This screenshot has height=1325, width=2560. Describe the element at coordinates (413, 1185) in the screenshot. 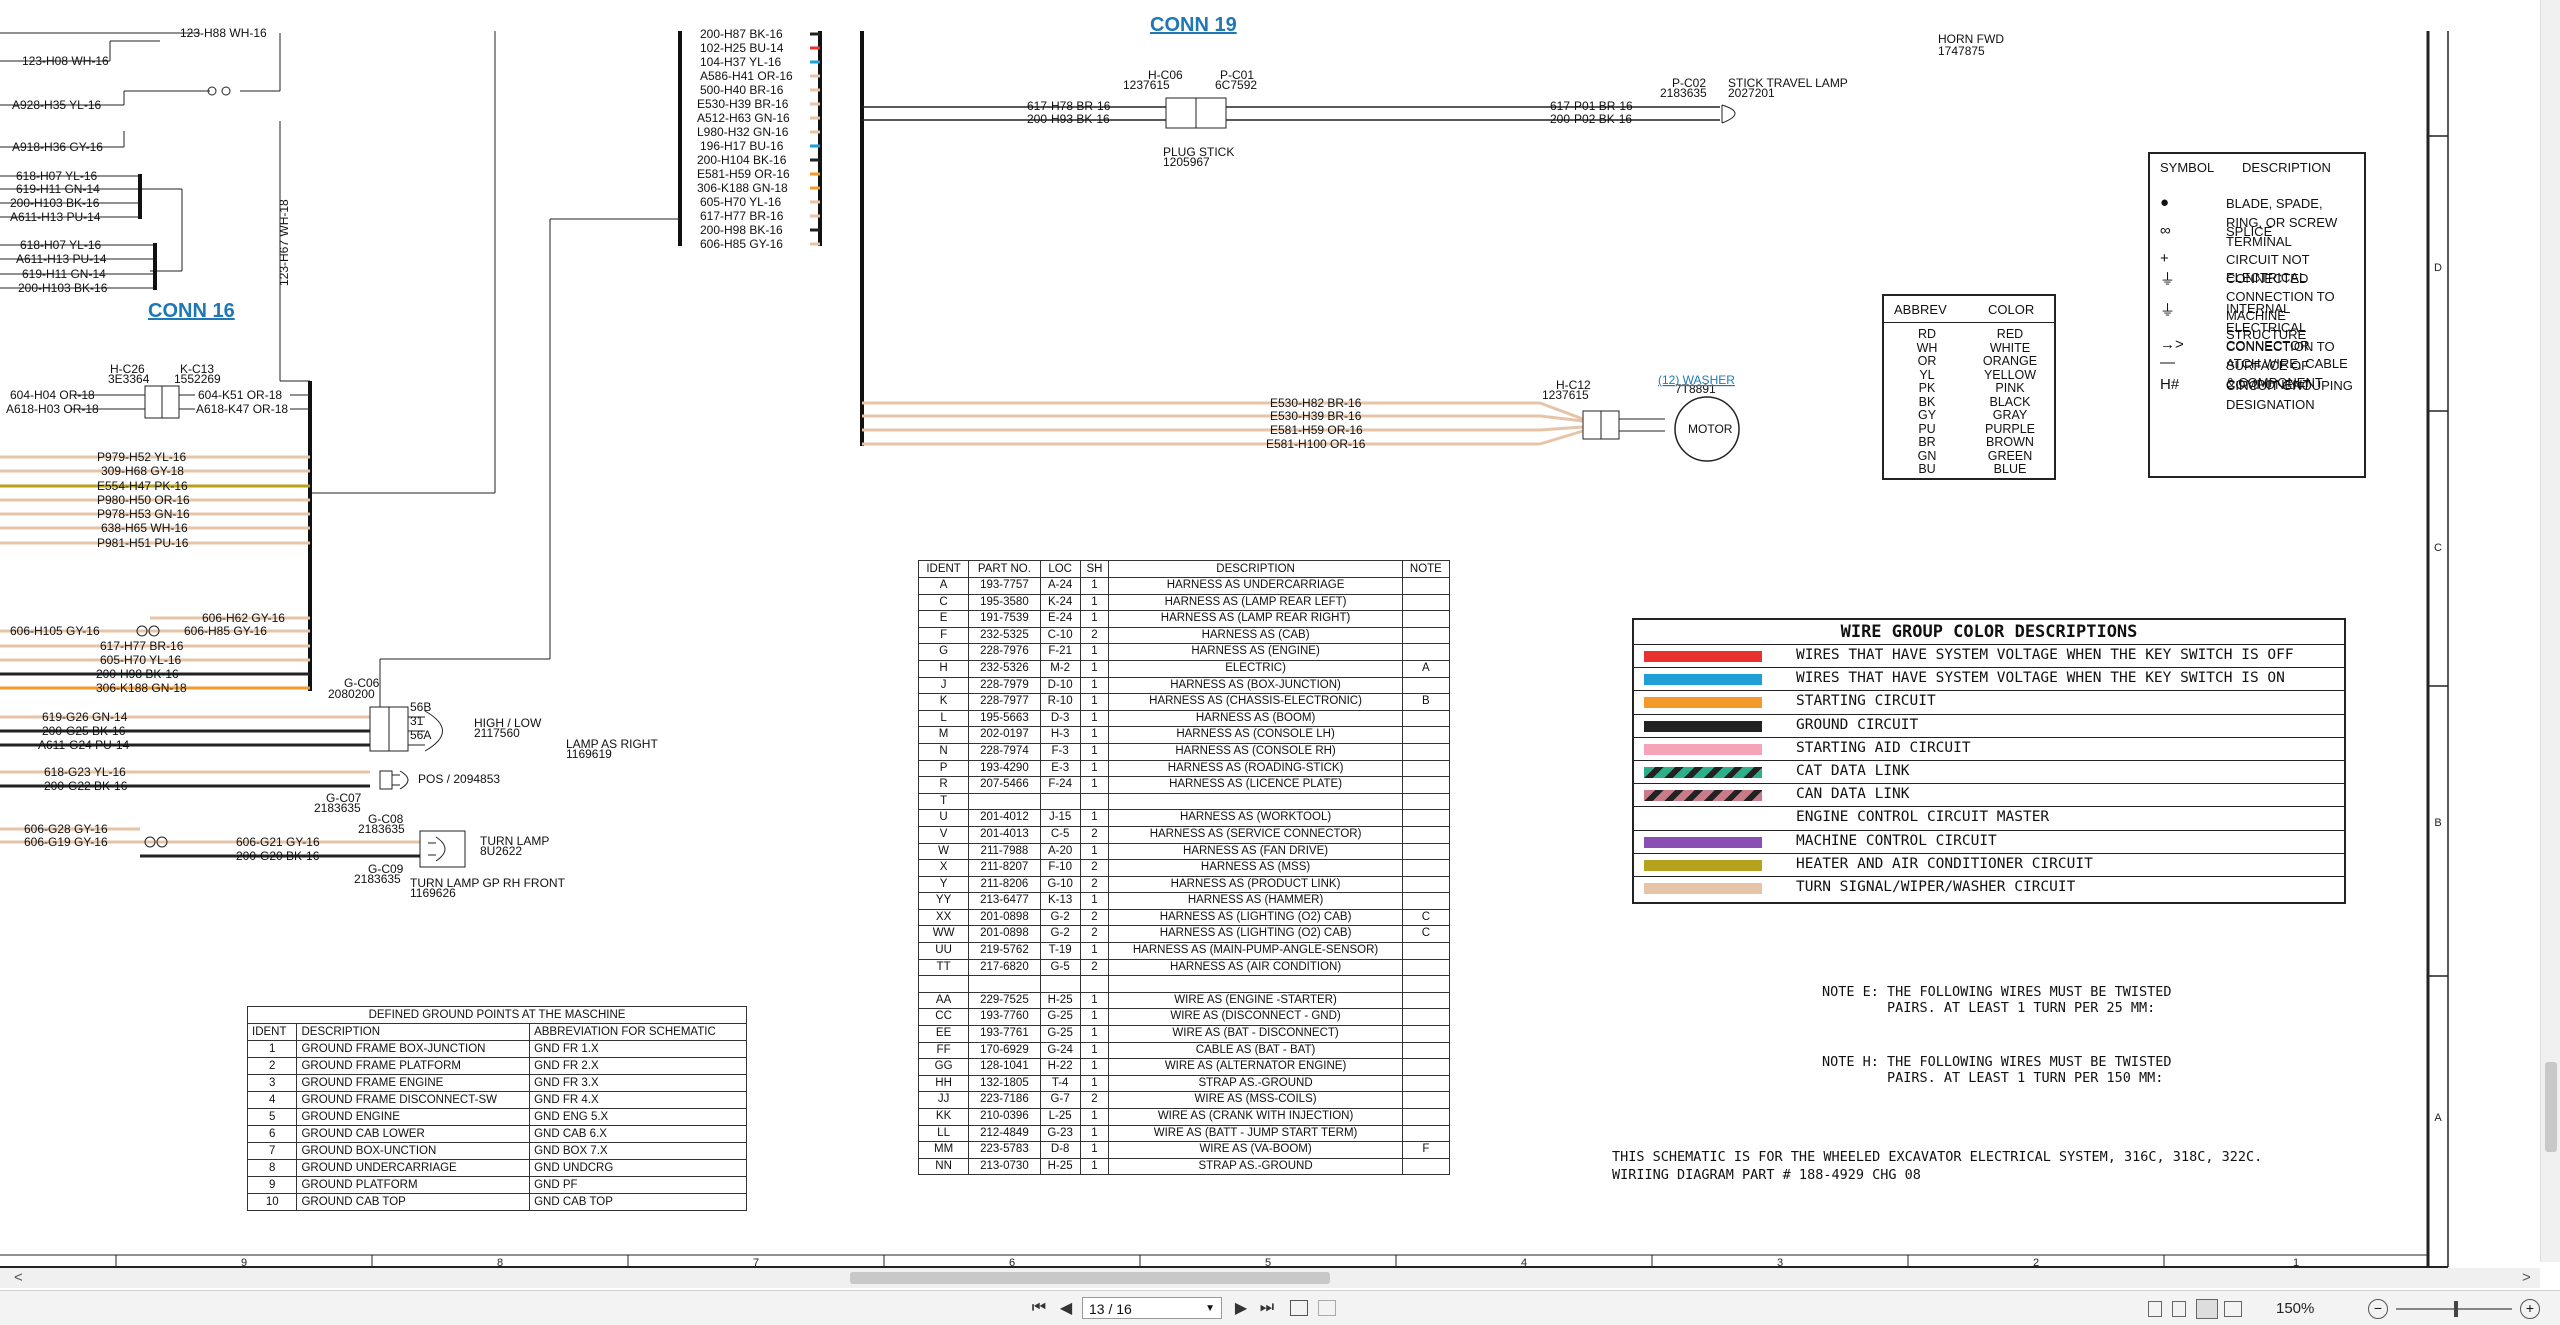

I see `ground-cell: GROUND PLATFORM` at that location.